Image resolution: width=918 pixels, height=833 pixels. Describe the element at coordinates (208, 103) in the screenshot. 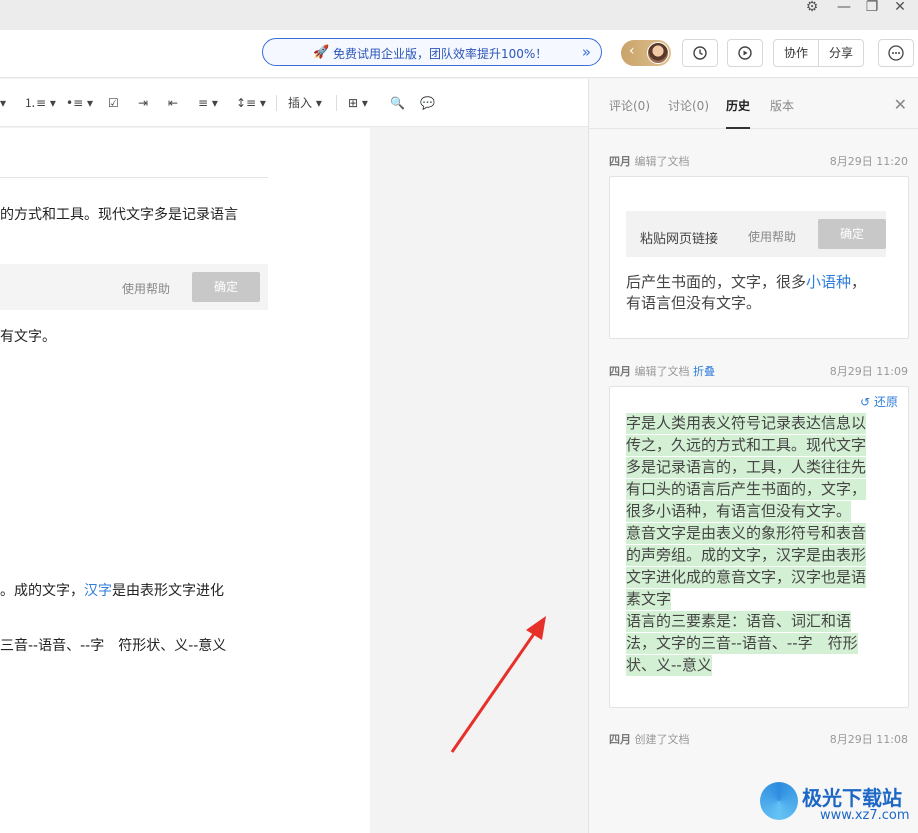

I see `align-icon: ≡ ▾` at that location.